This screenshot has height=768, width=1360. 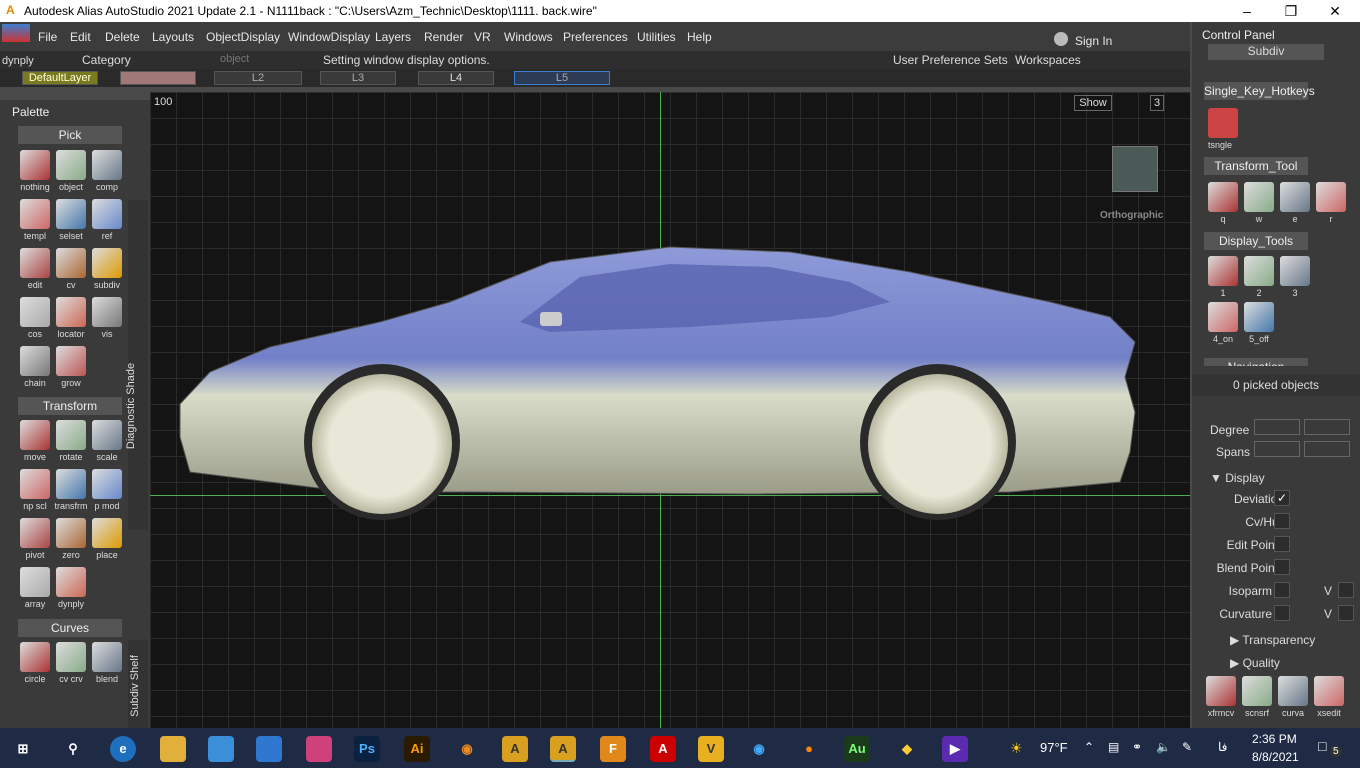 What do you see at coordinates (1295, 203) in the screenshot?
I see `tool-e: e` at bounding box center [1295, 203].